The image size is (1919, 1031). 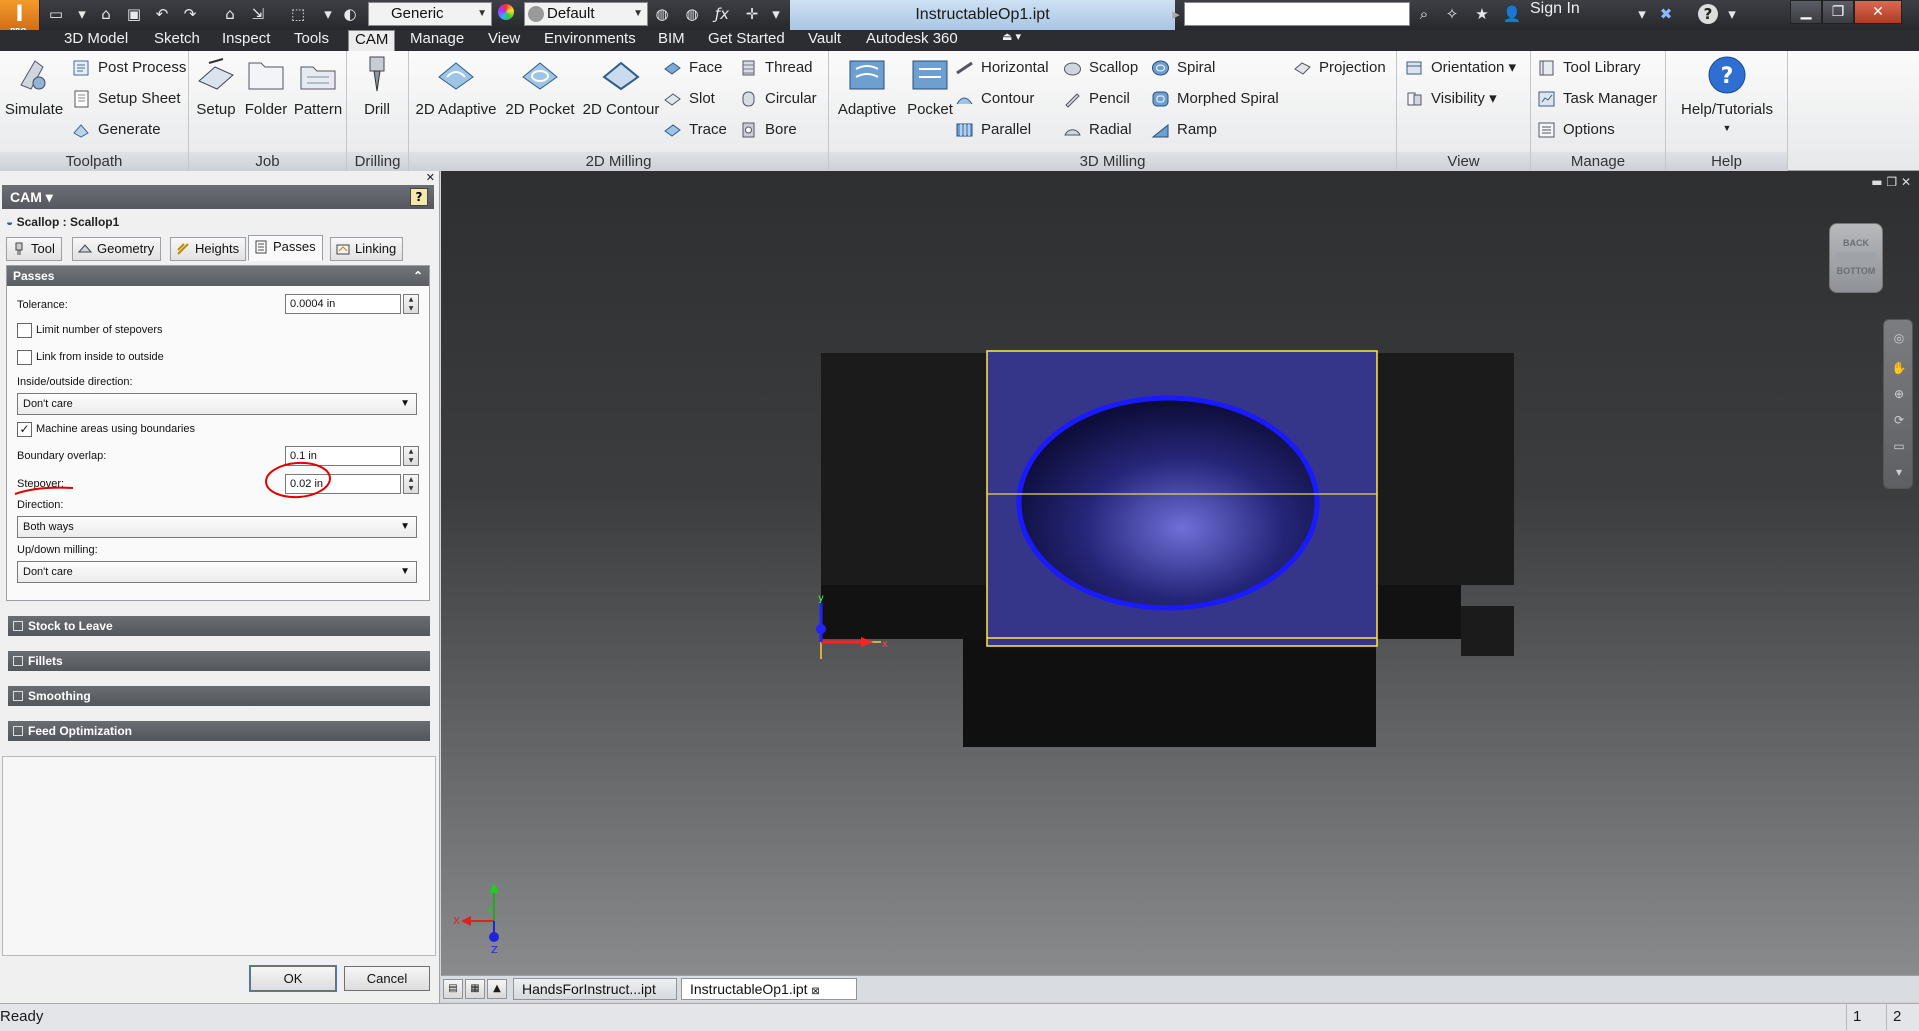 What do you see at coordinates (1576, 130) in the screenshot?
I see `options-button: Options` at bounding box center [1576, 130].